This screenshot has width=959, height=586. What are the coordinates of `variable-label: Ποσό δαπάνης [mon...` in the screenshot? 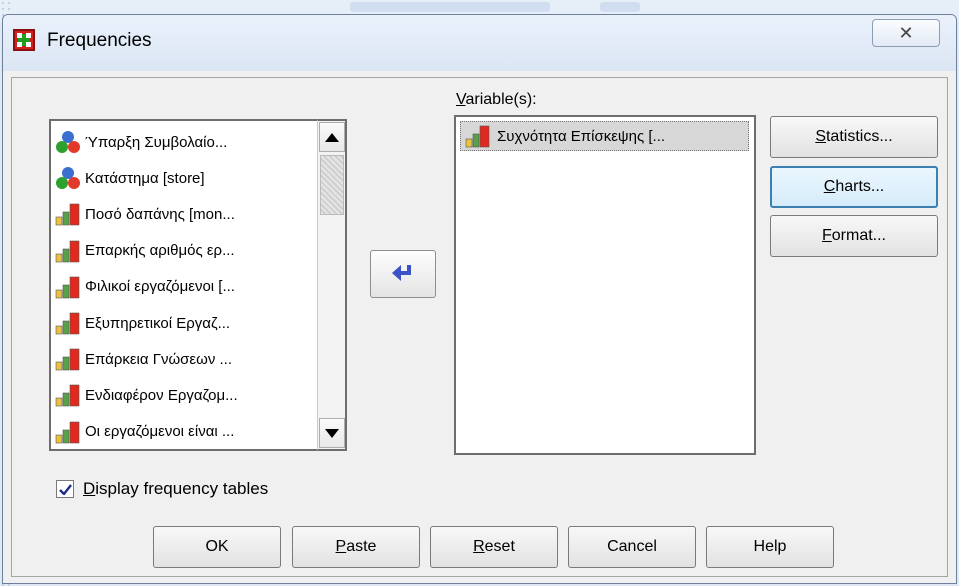 It's located at (160, 214).